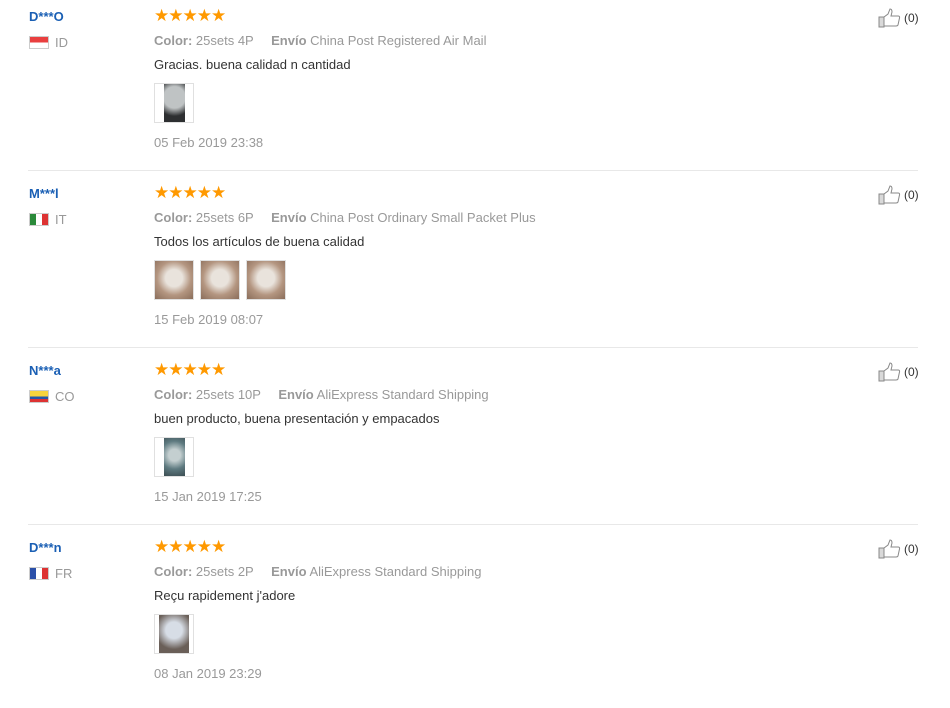 This screenshot has height=708, width=950. What do you see at coordinates (48, 16) in the screenshot?
I see `reviewer-name: D***O` at bounding box center [48, 16].